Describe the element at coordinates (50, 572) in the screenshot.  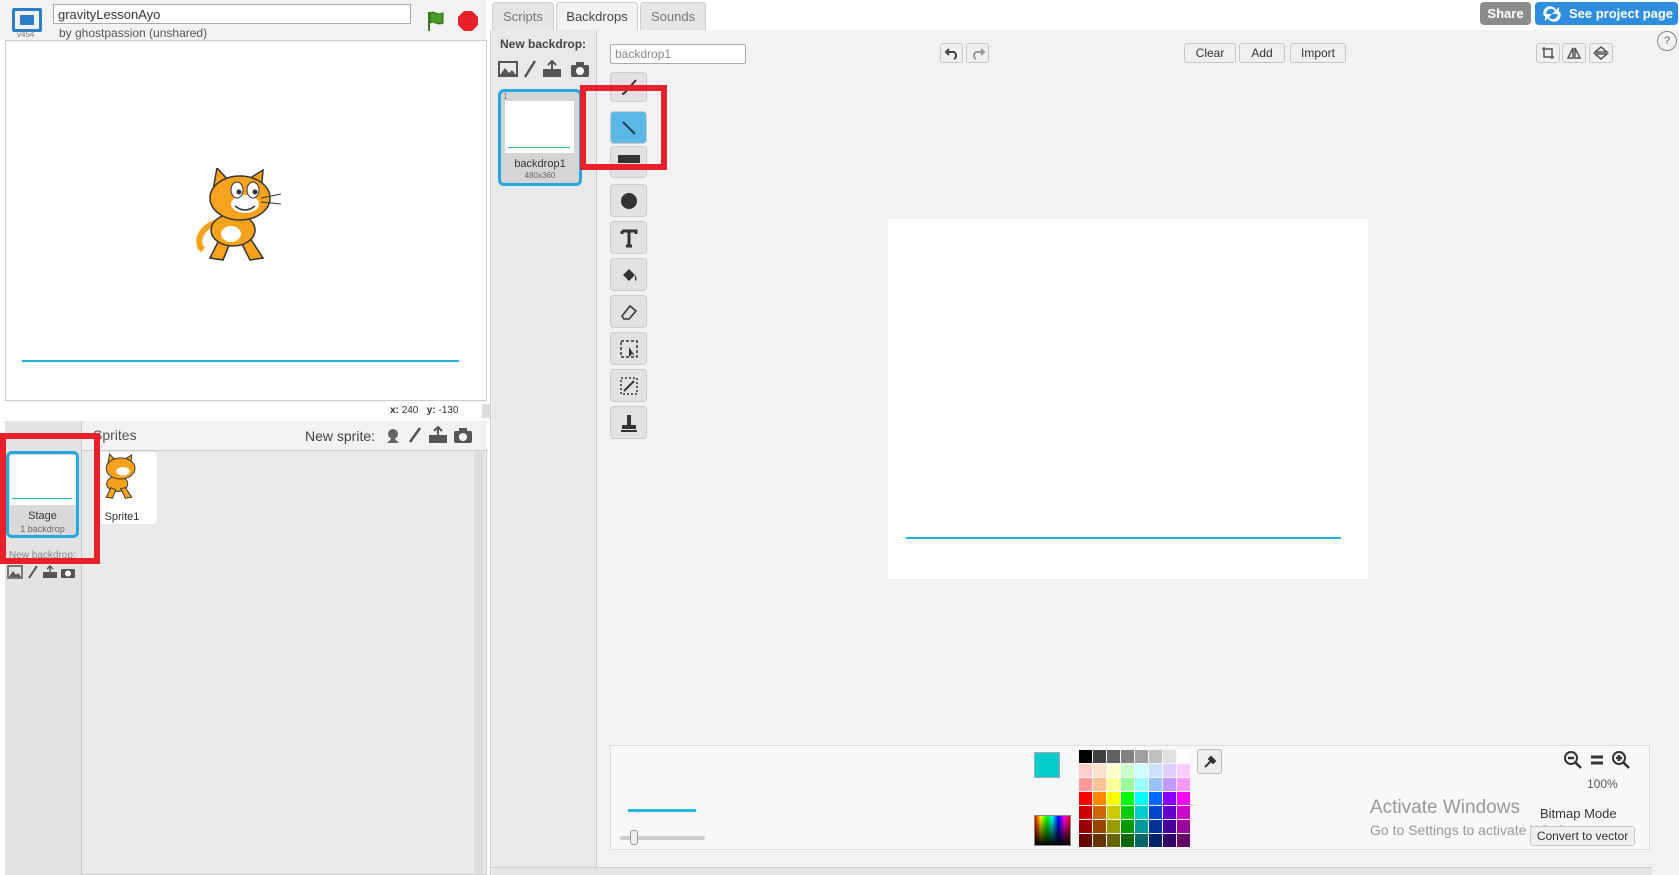
I see `upload-backdrop-icon` at that location.